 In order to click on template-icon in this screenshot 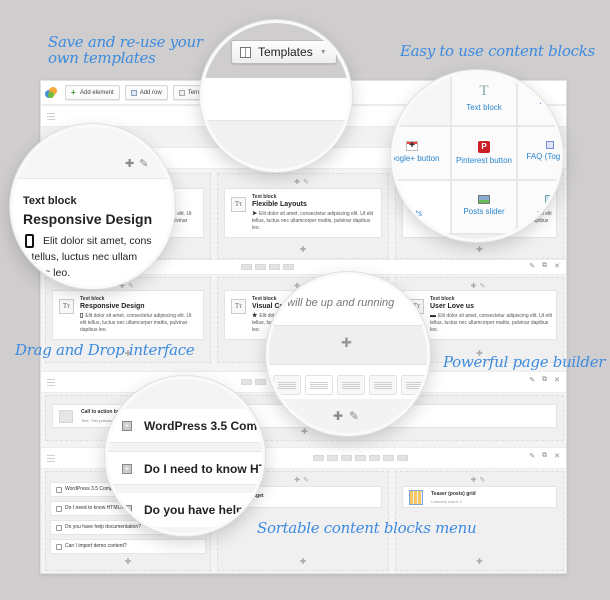, I will do `click(181, 92)`.